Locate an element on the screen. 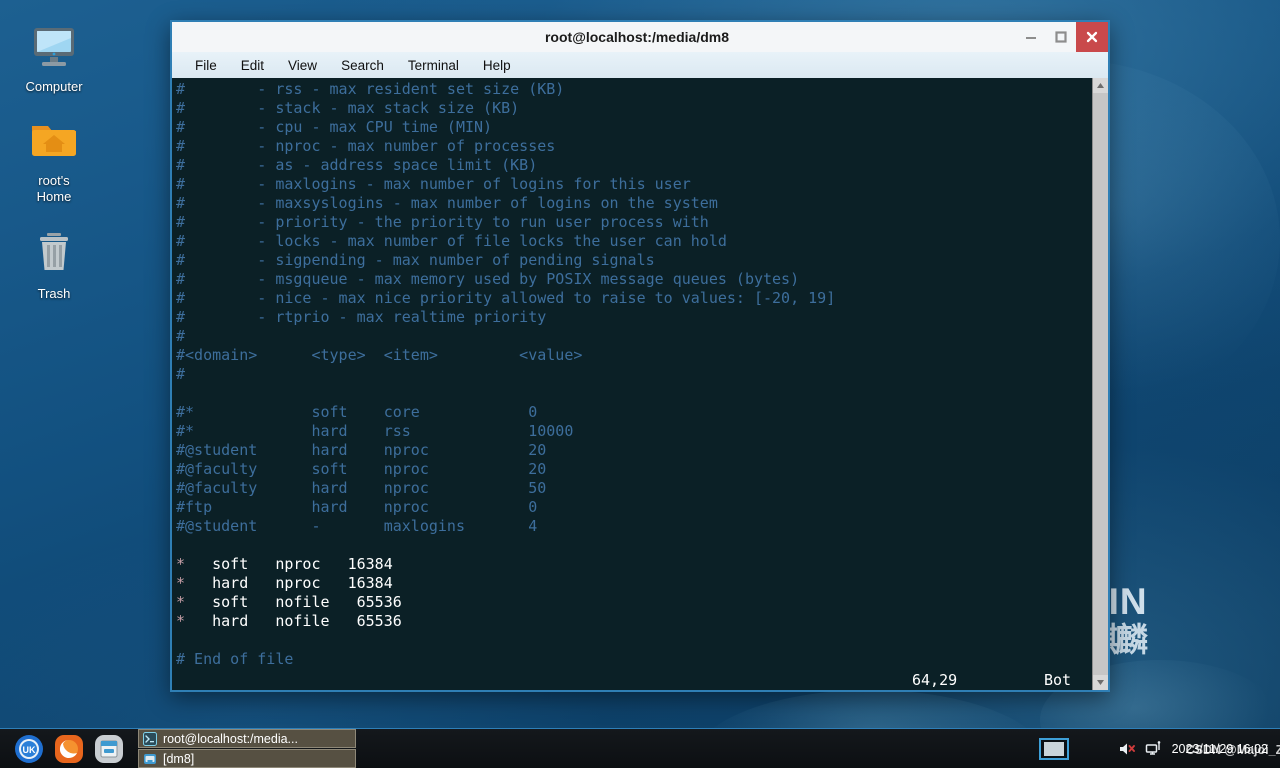 This screenshot has width=1280, height=768. comment-line-text: # - stack - max stack size (KB) is located at coordinates (348, 108).